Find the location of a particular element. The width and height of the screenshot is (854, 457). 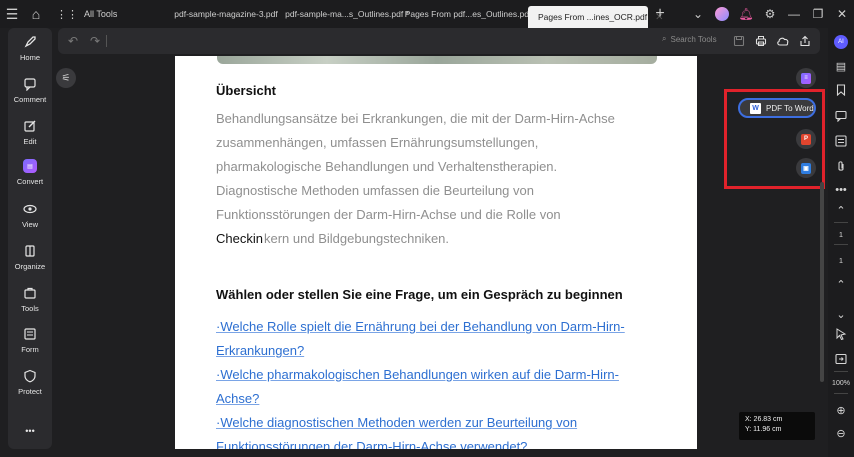

current-page-number: 1 is located at coordinates (841, 234).